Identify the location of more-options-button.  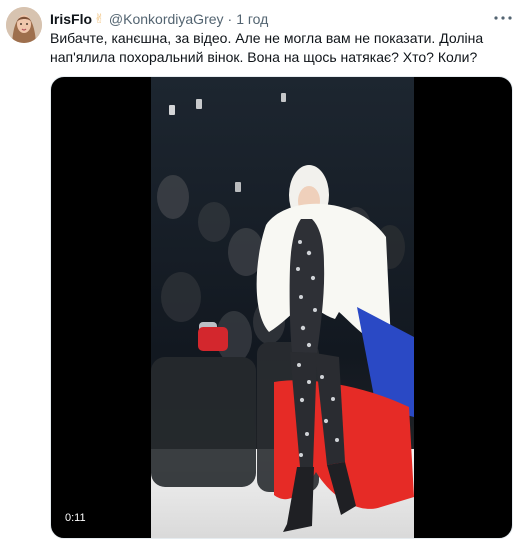
(503, 18).